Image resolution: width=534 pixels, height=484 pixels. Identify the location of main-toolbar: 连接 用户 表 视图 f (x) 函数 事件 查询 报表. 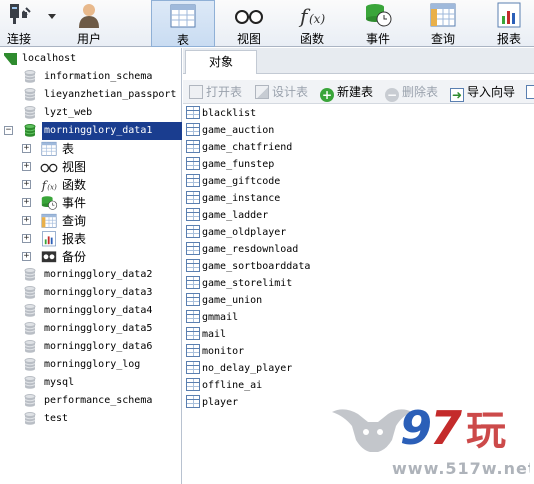
(267, 23).